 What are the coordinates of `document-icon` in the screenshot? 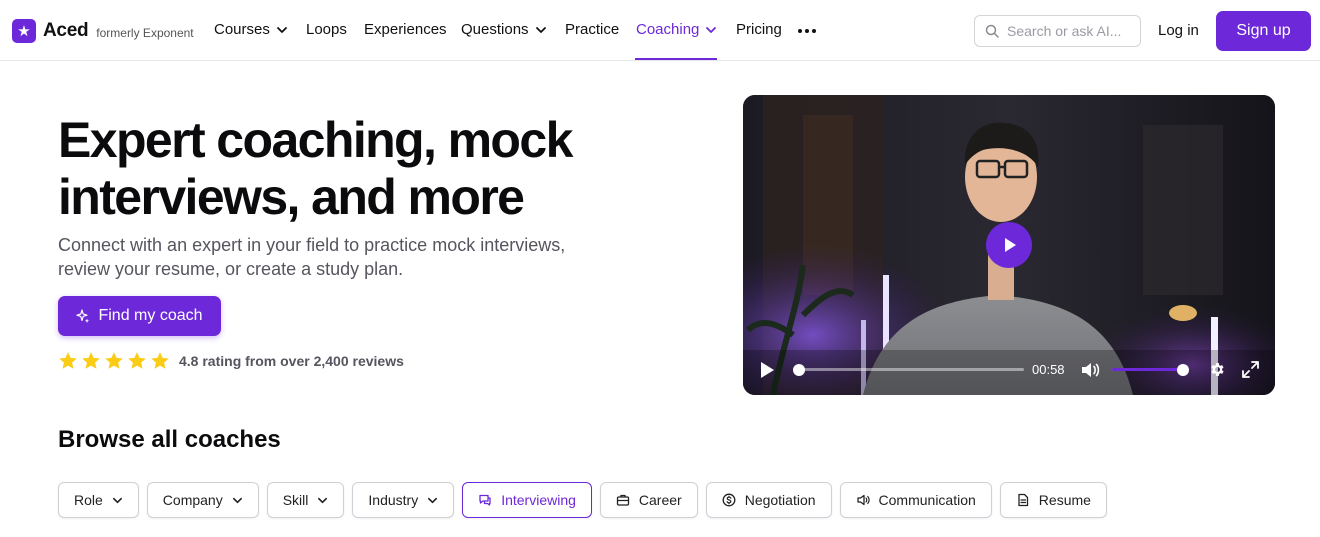 It's located at (1023, 500).